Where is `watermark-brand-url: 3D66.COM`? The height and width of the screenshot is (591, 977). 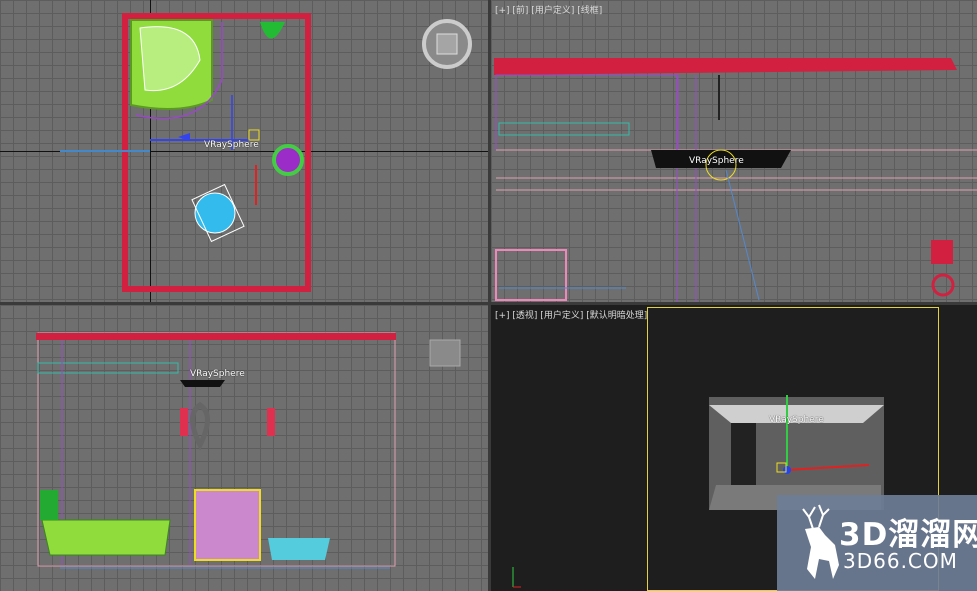 watermark-brand-url: 3D66.COM is located at coordinates (900, 561).